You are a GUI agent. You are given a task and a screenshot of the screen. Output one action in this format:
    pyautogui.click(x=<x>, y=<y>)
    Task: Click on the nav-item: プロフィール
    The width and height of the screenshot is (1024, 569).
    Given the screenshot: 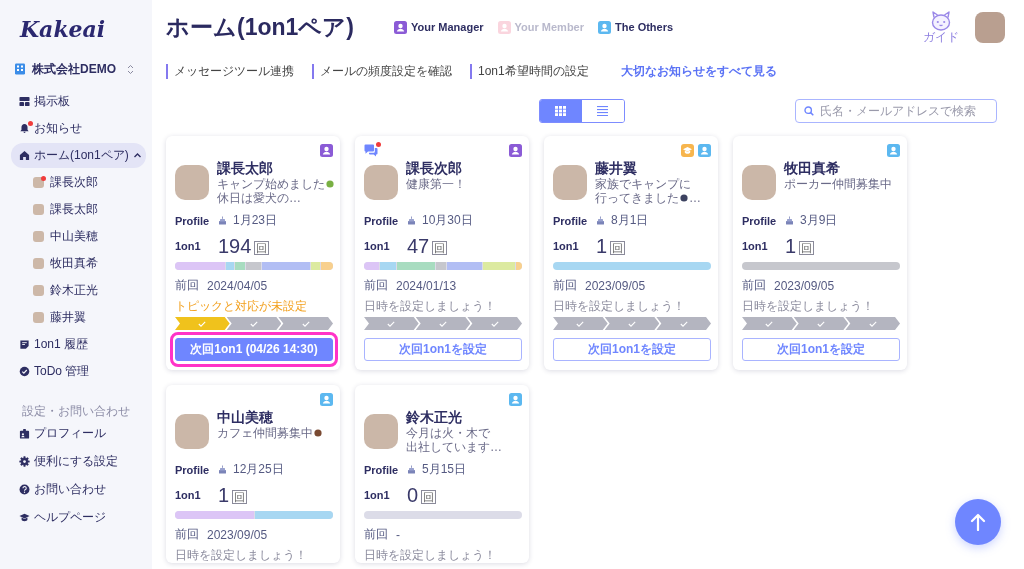 What is the action you would take?
    pyautogui.click(x=78, y=433)
    